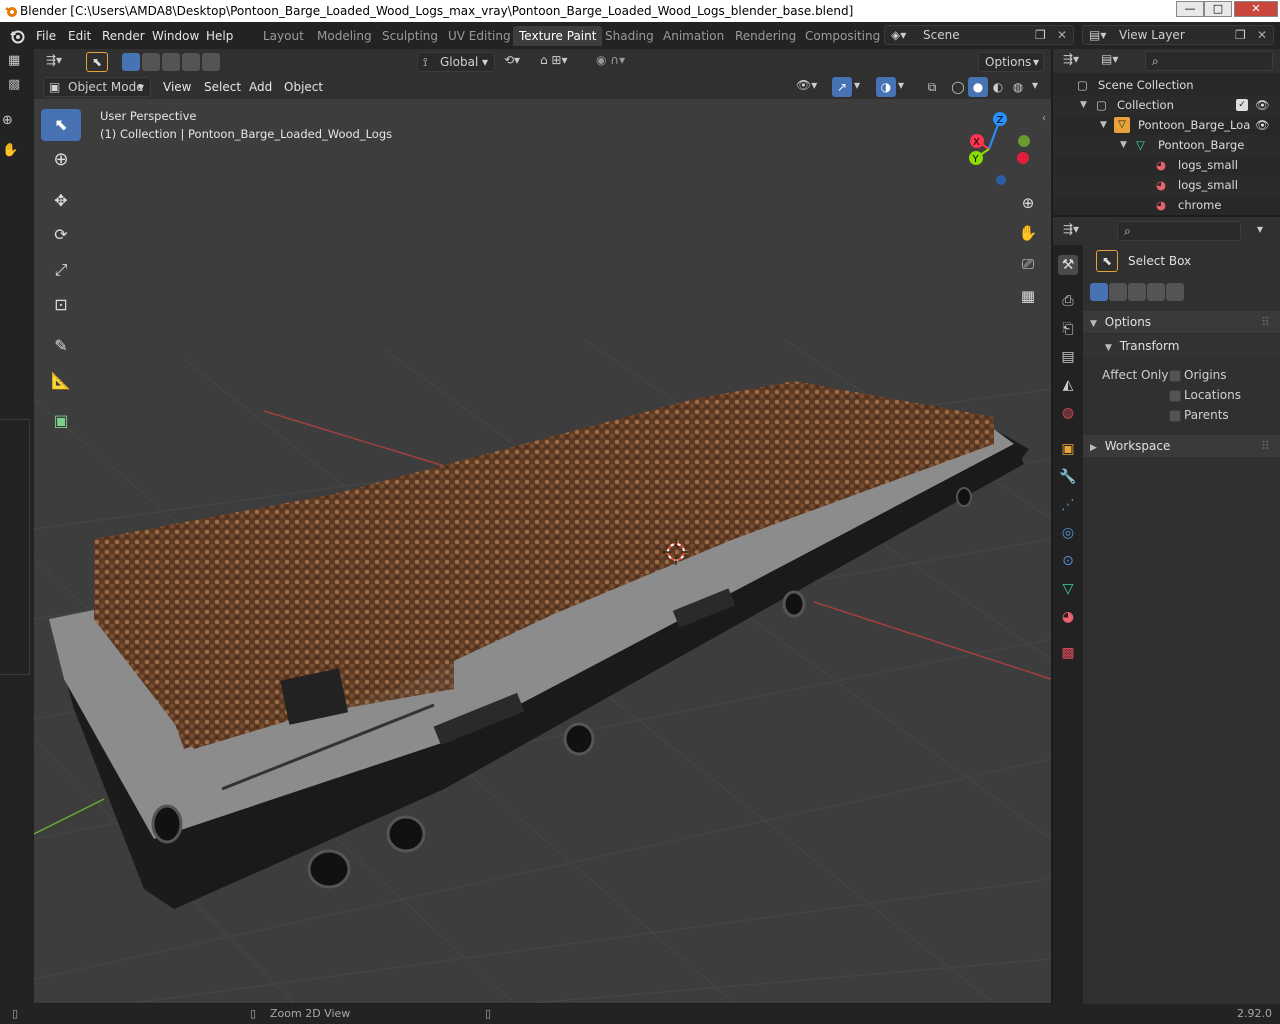  I want to click on xray-toggle-icon: ⧉, so click(932, 87).